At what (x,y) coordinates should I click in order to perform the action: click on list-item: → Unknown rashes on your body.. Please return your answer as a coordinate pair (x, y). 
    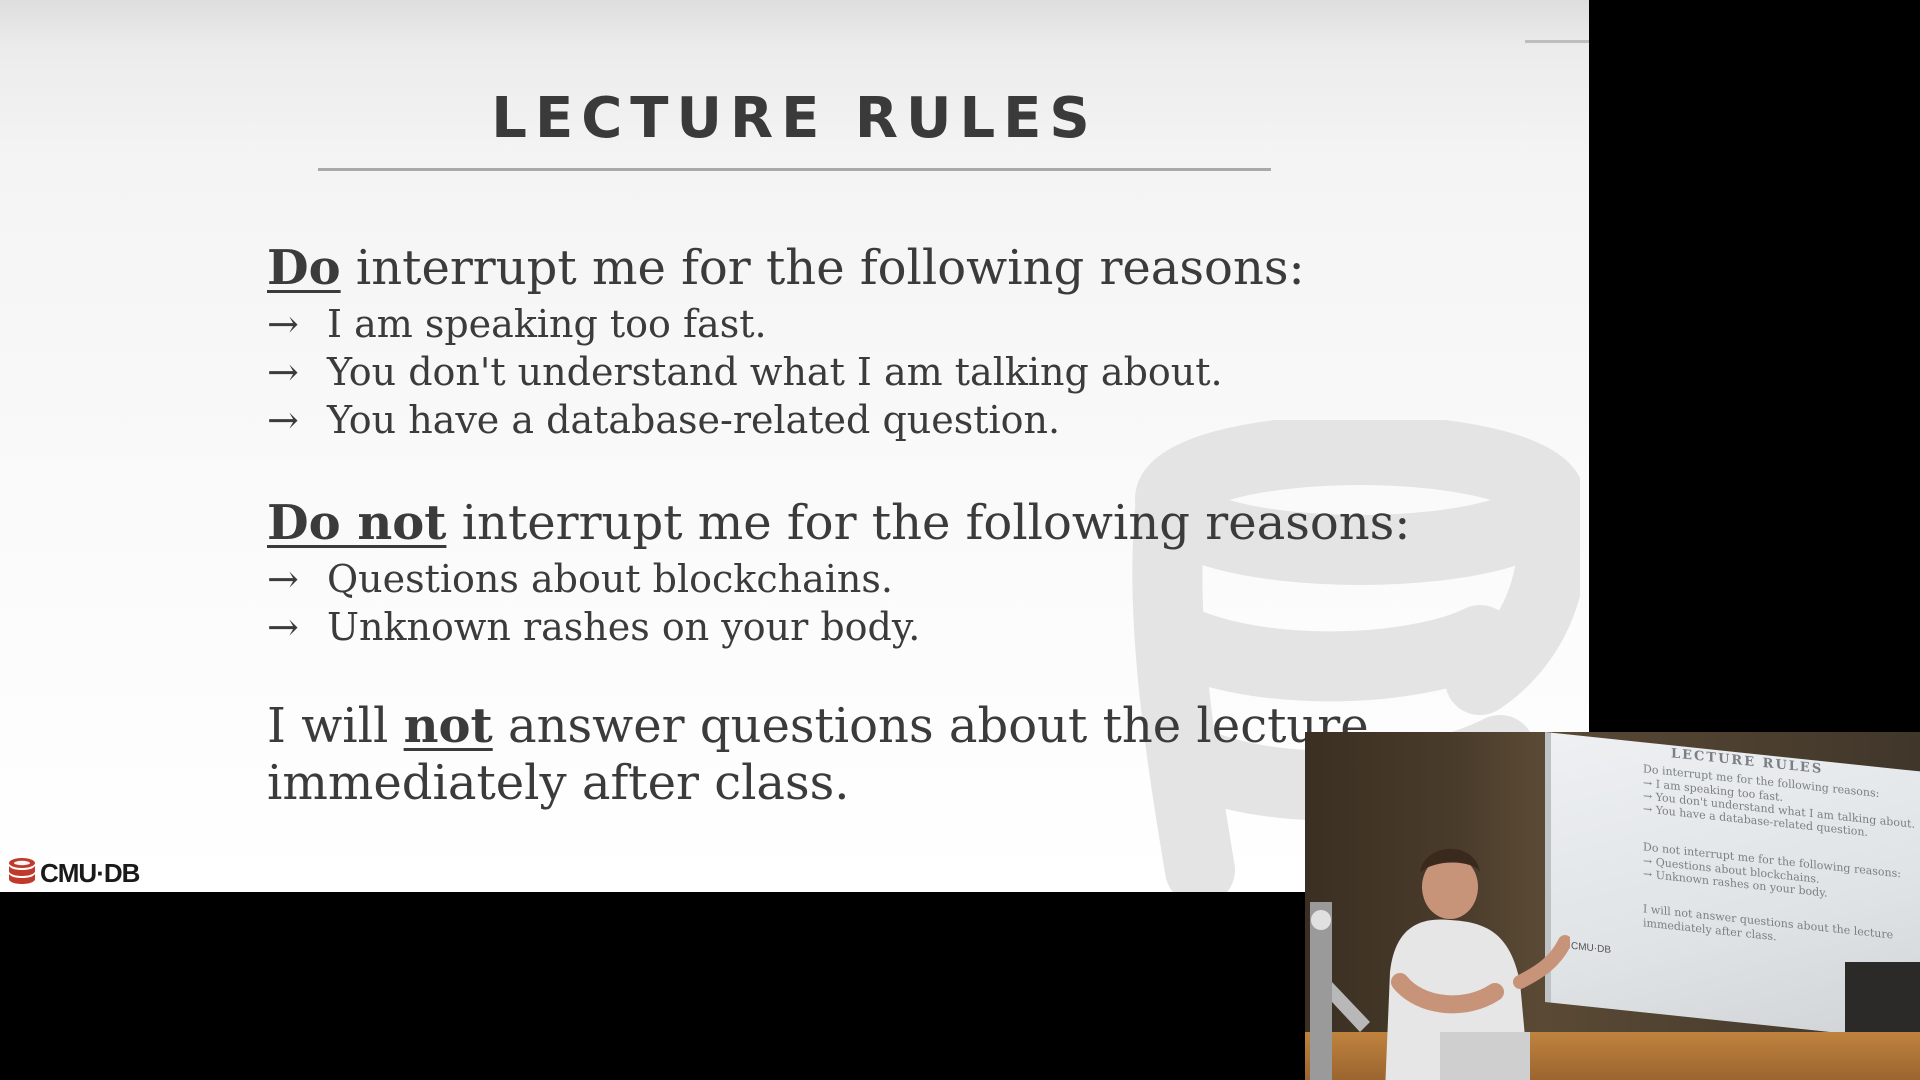
    Looking at the image, I should click on (838, 627).